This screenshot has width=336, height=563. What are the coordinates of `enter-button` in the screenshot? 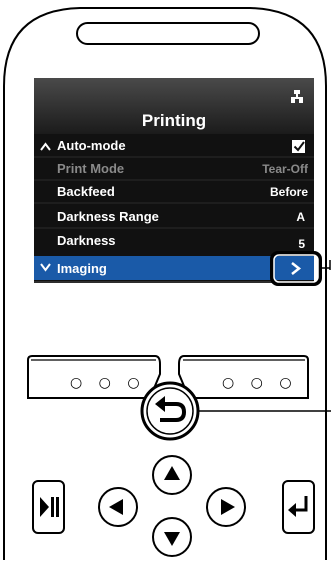 It's located at (298, 507).